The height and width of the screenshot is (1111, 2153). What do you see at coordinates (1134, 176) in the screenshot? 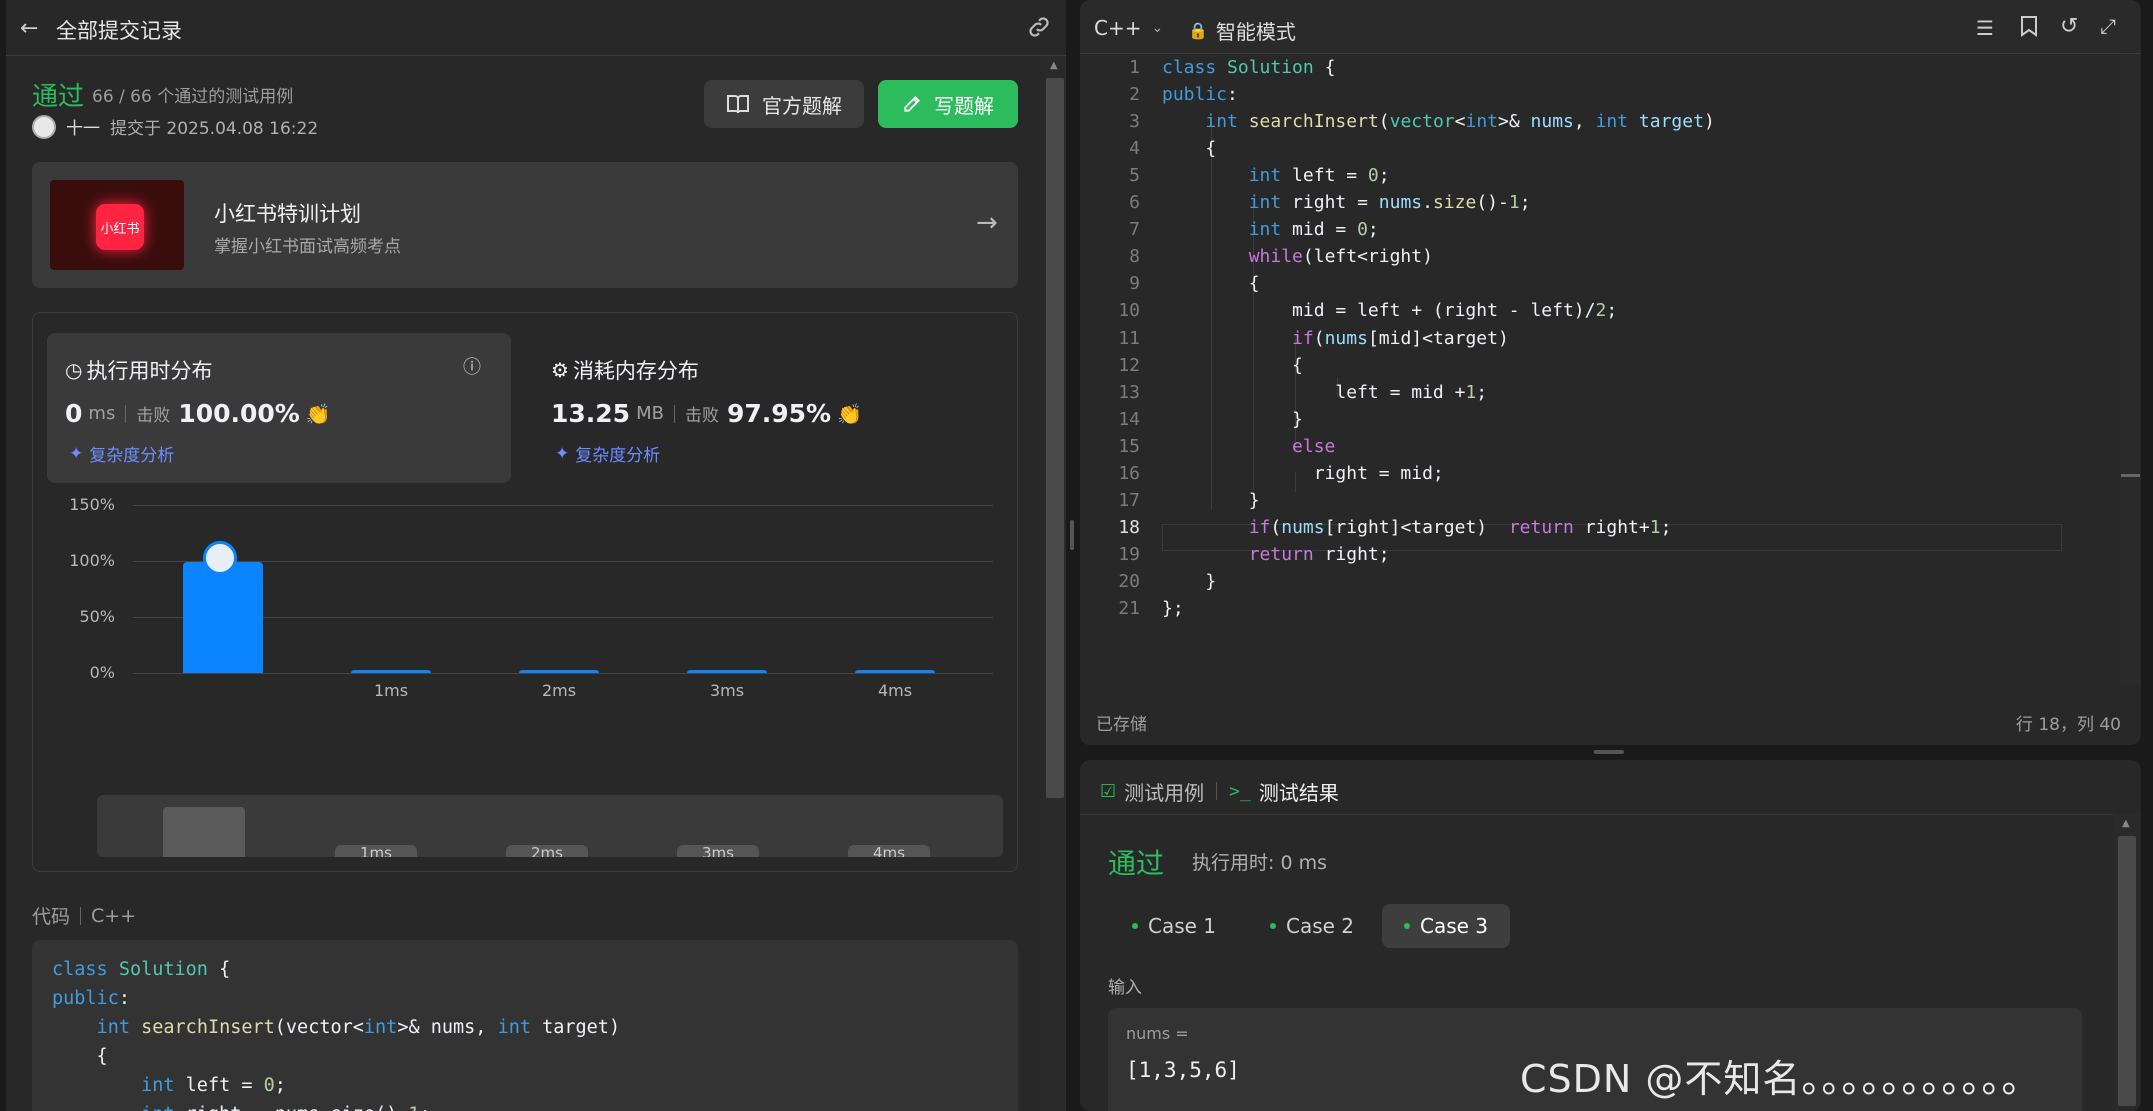
I see `line-number: 5` at bounding box center [1134, 176].